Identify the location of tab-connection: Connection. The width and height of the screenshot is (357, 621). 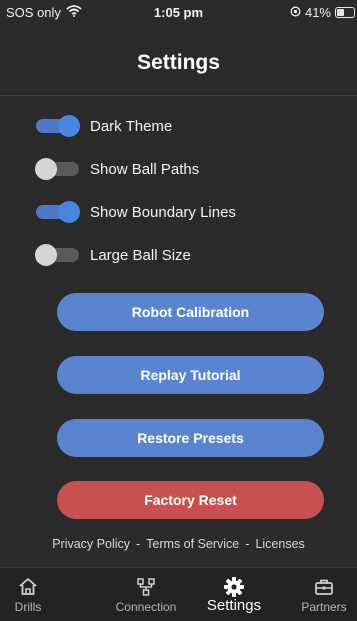
(146, 594).